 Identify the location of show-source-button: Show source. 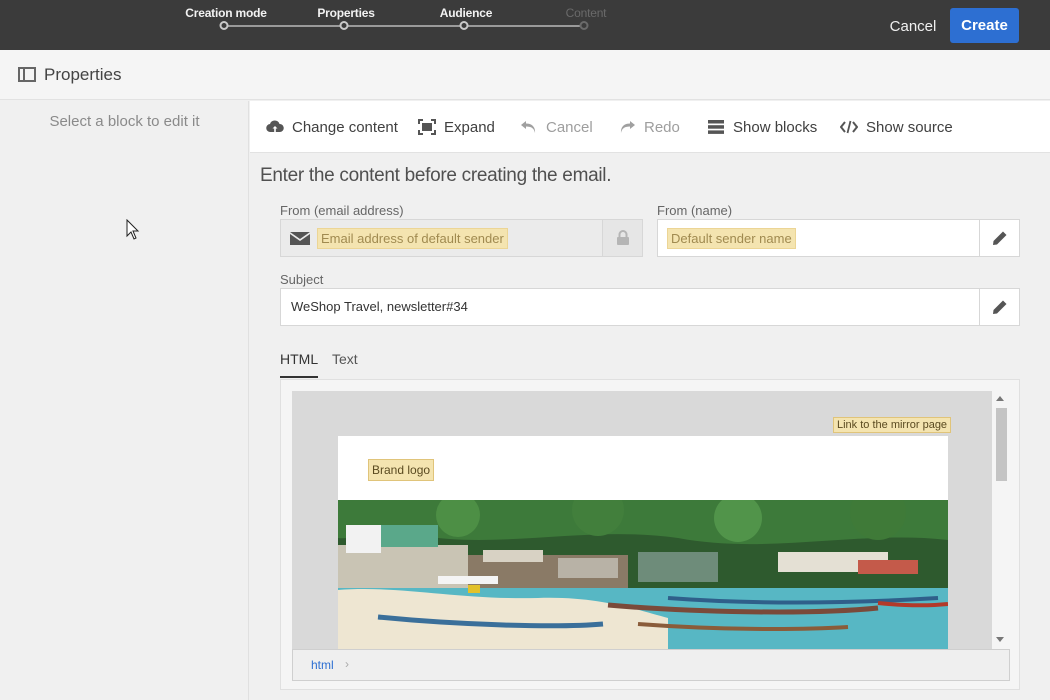
(896, 127).